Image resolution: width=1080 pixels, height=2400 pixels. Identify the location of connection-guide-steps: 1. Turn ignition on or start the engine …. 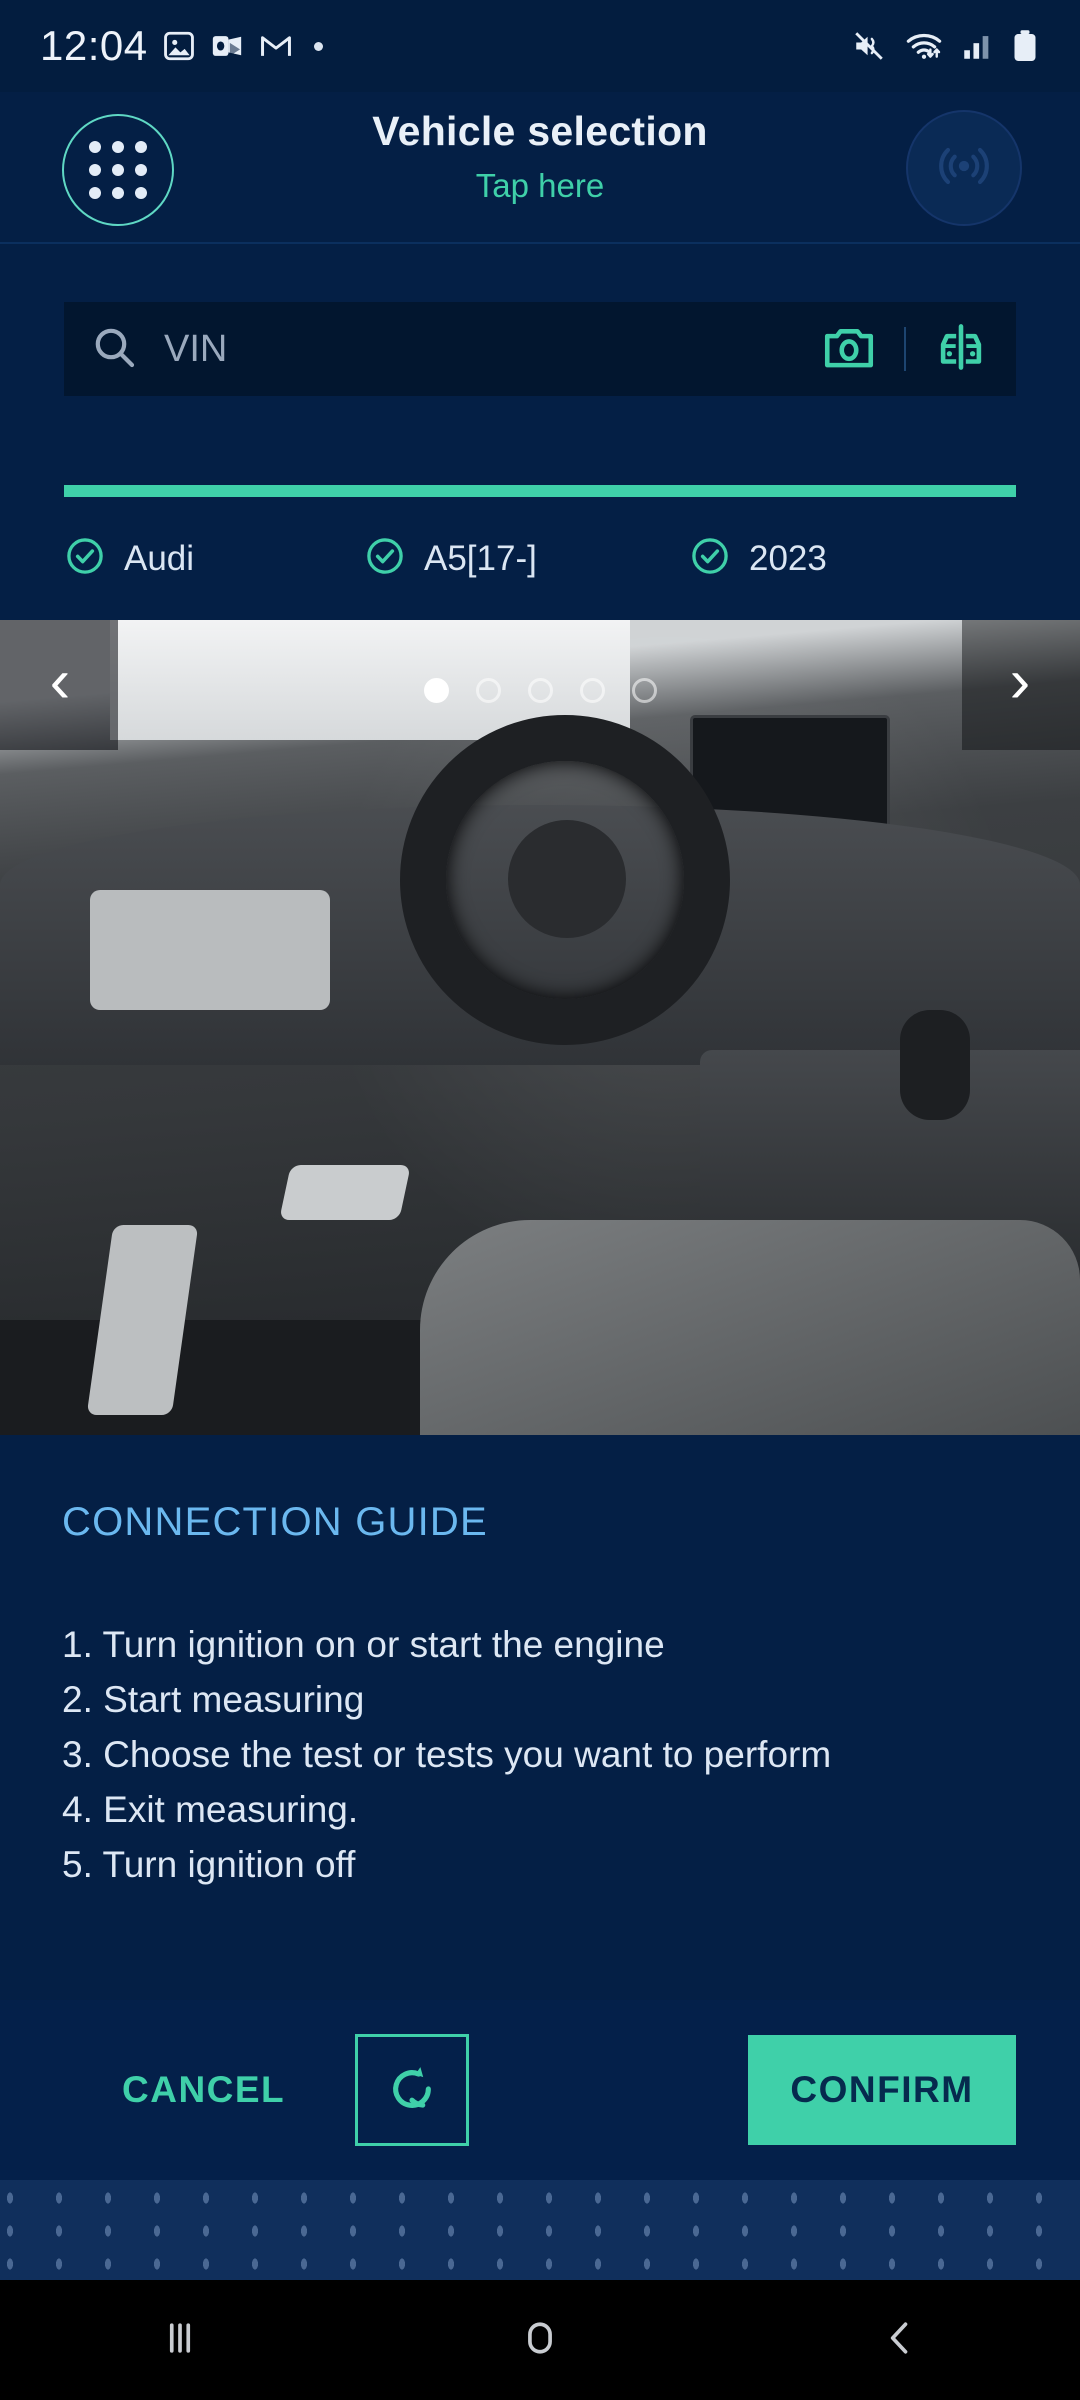
(540, 1754).